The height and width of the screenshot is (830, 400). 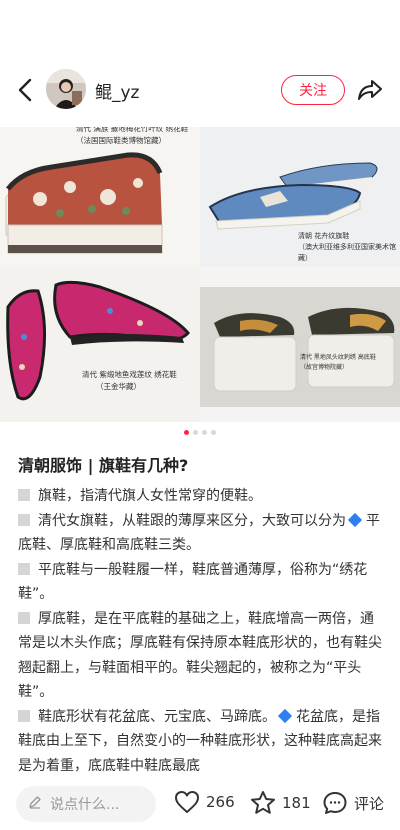 I want to click on comment-bubble-icon, so click(x=335, y=803).